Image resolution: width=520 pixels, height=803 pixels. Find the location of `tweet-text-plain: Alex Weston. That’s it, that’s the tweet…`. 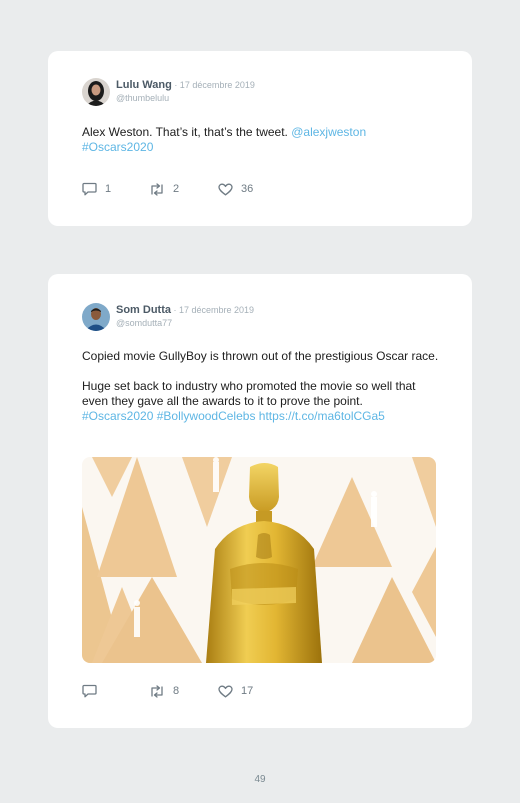

tweet-text-plain: Alex Weston. That’s it, that’s the tweet… is located at coordinates (187, 132).